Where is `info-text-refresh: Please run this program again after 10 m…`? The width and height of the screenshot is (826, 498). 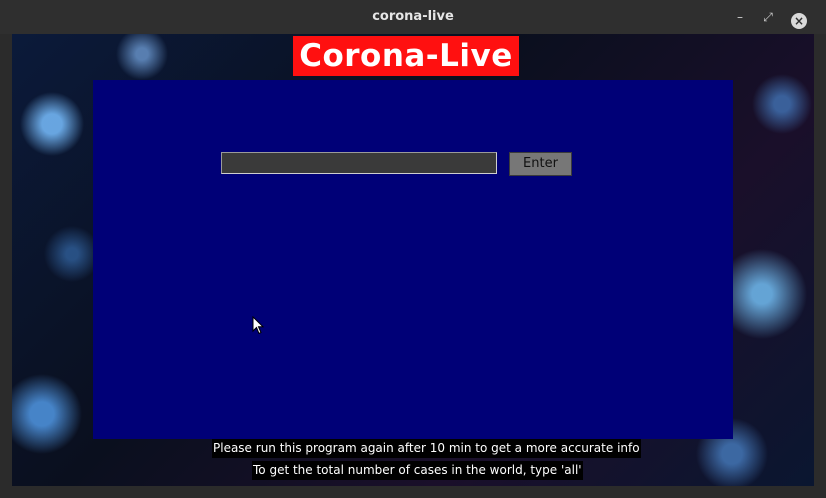 info-text-refresh: Please run this program again after 10 m… is located at coordinates (426, 448).